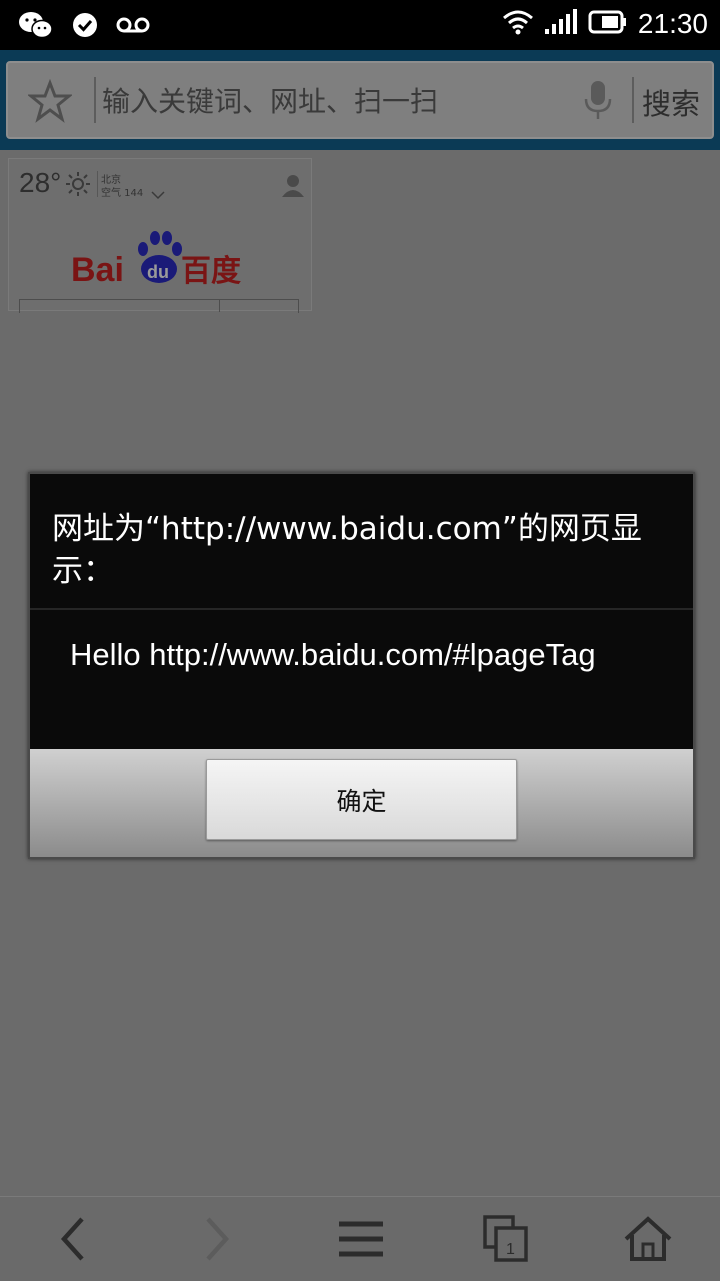 The image size is (720, 1281). I want to click on search-box-outline, so click(159, 306).